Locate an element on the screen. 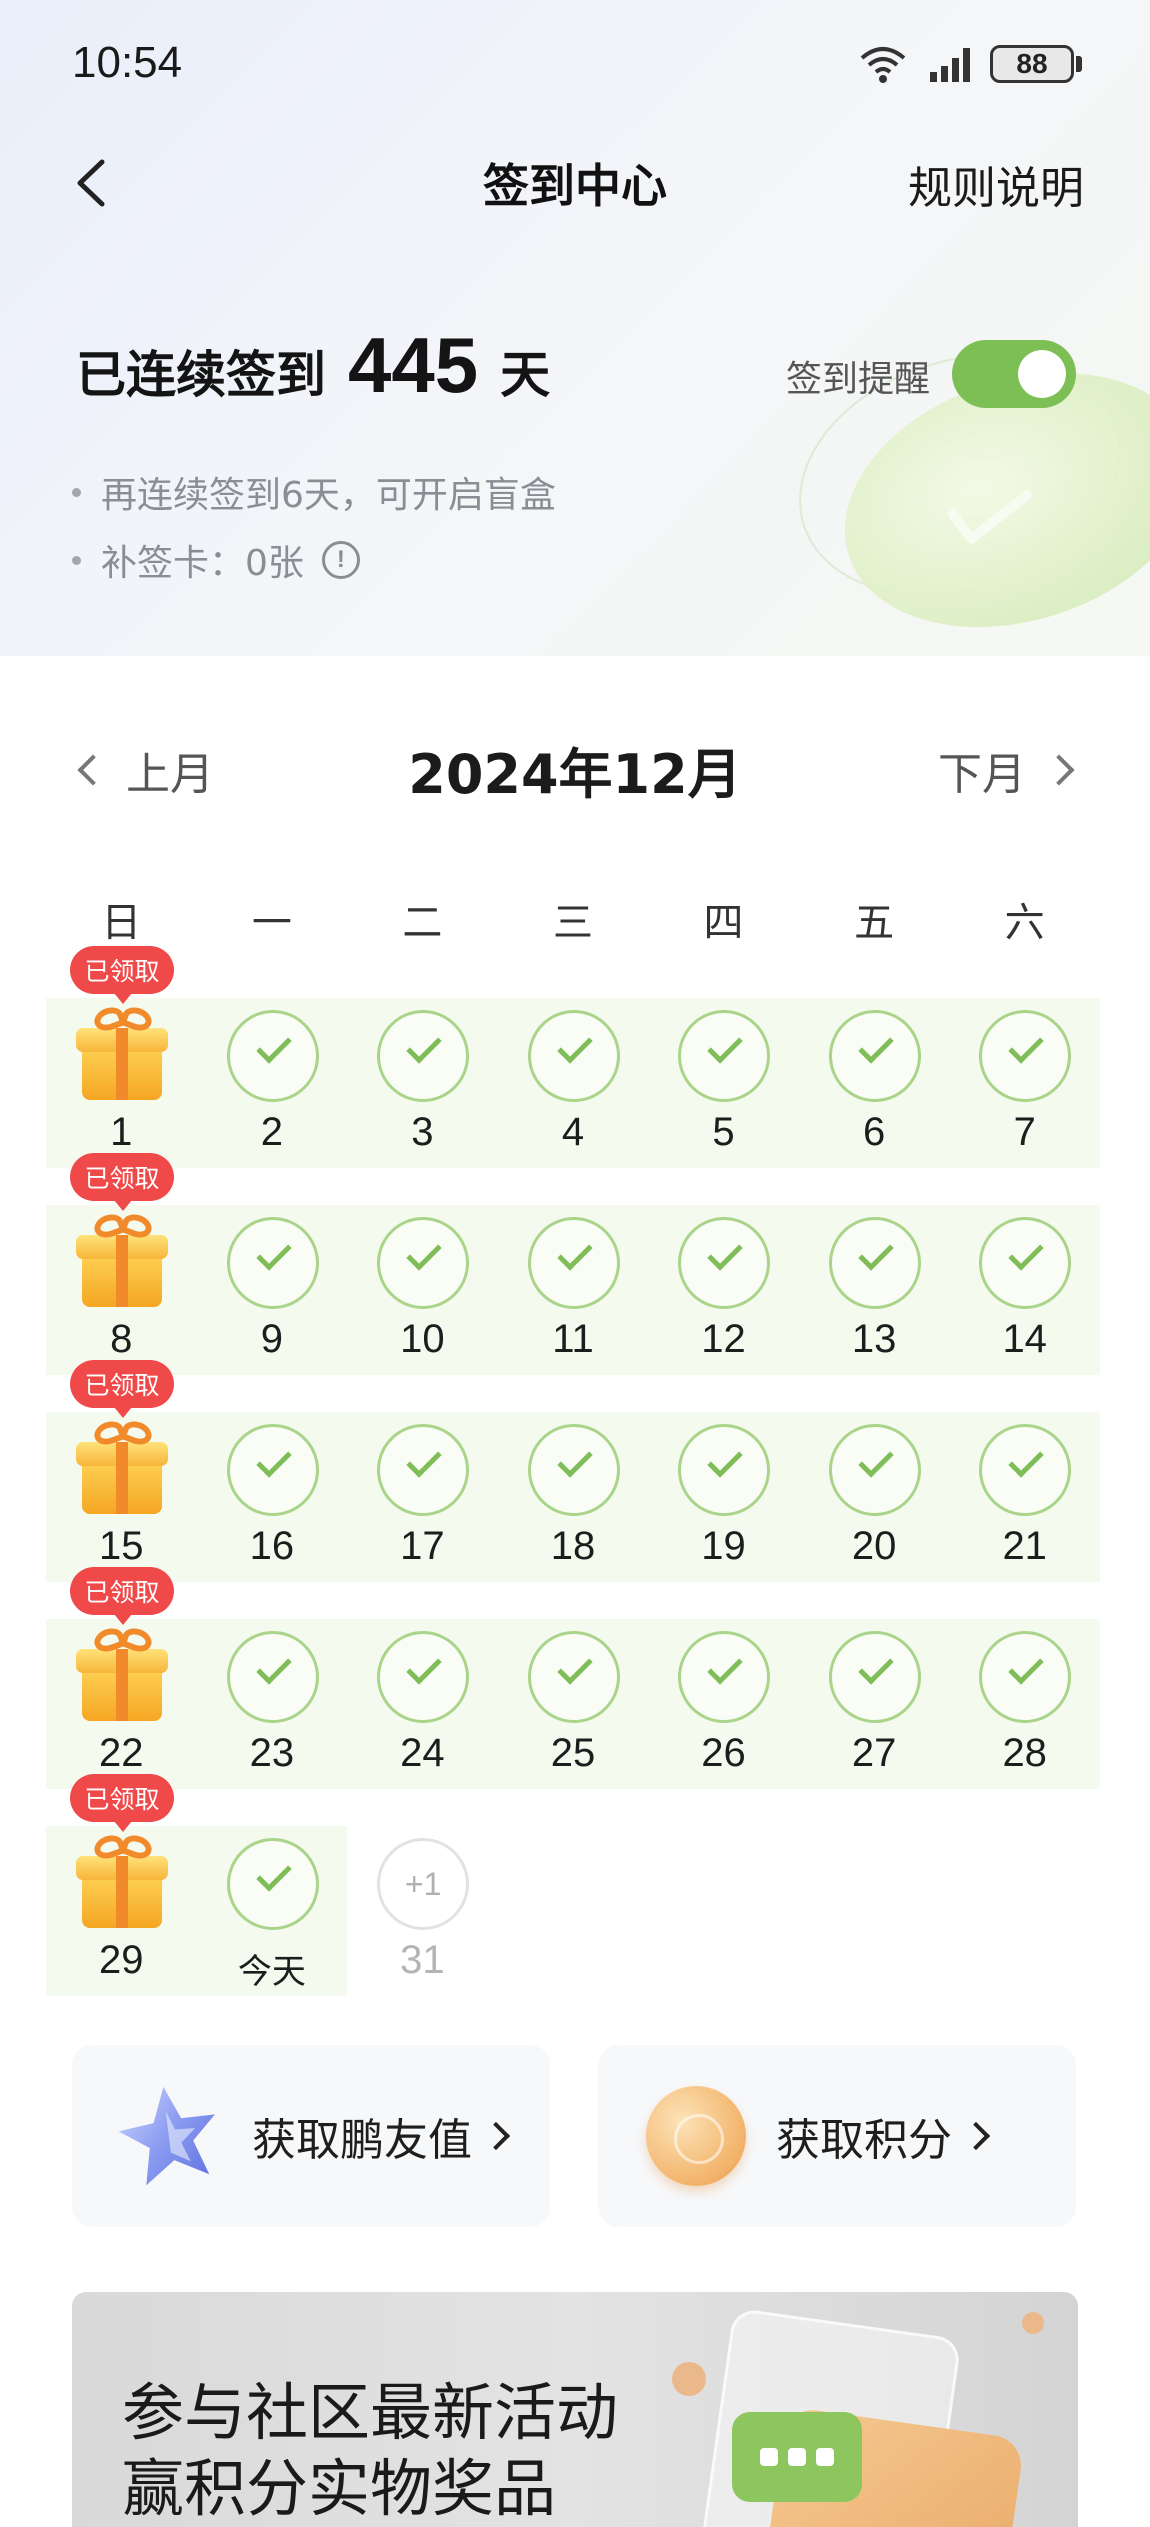  calendar-day-cell: 10 is located at coordinates (422, 1290).